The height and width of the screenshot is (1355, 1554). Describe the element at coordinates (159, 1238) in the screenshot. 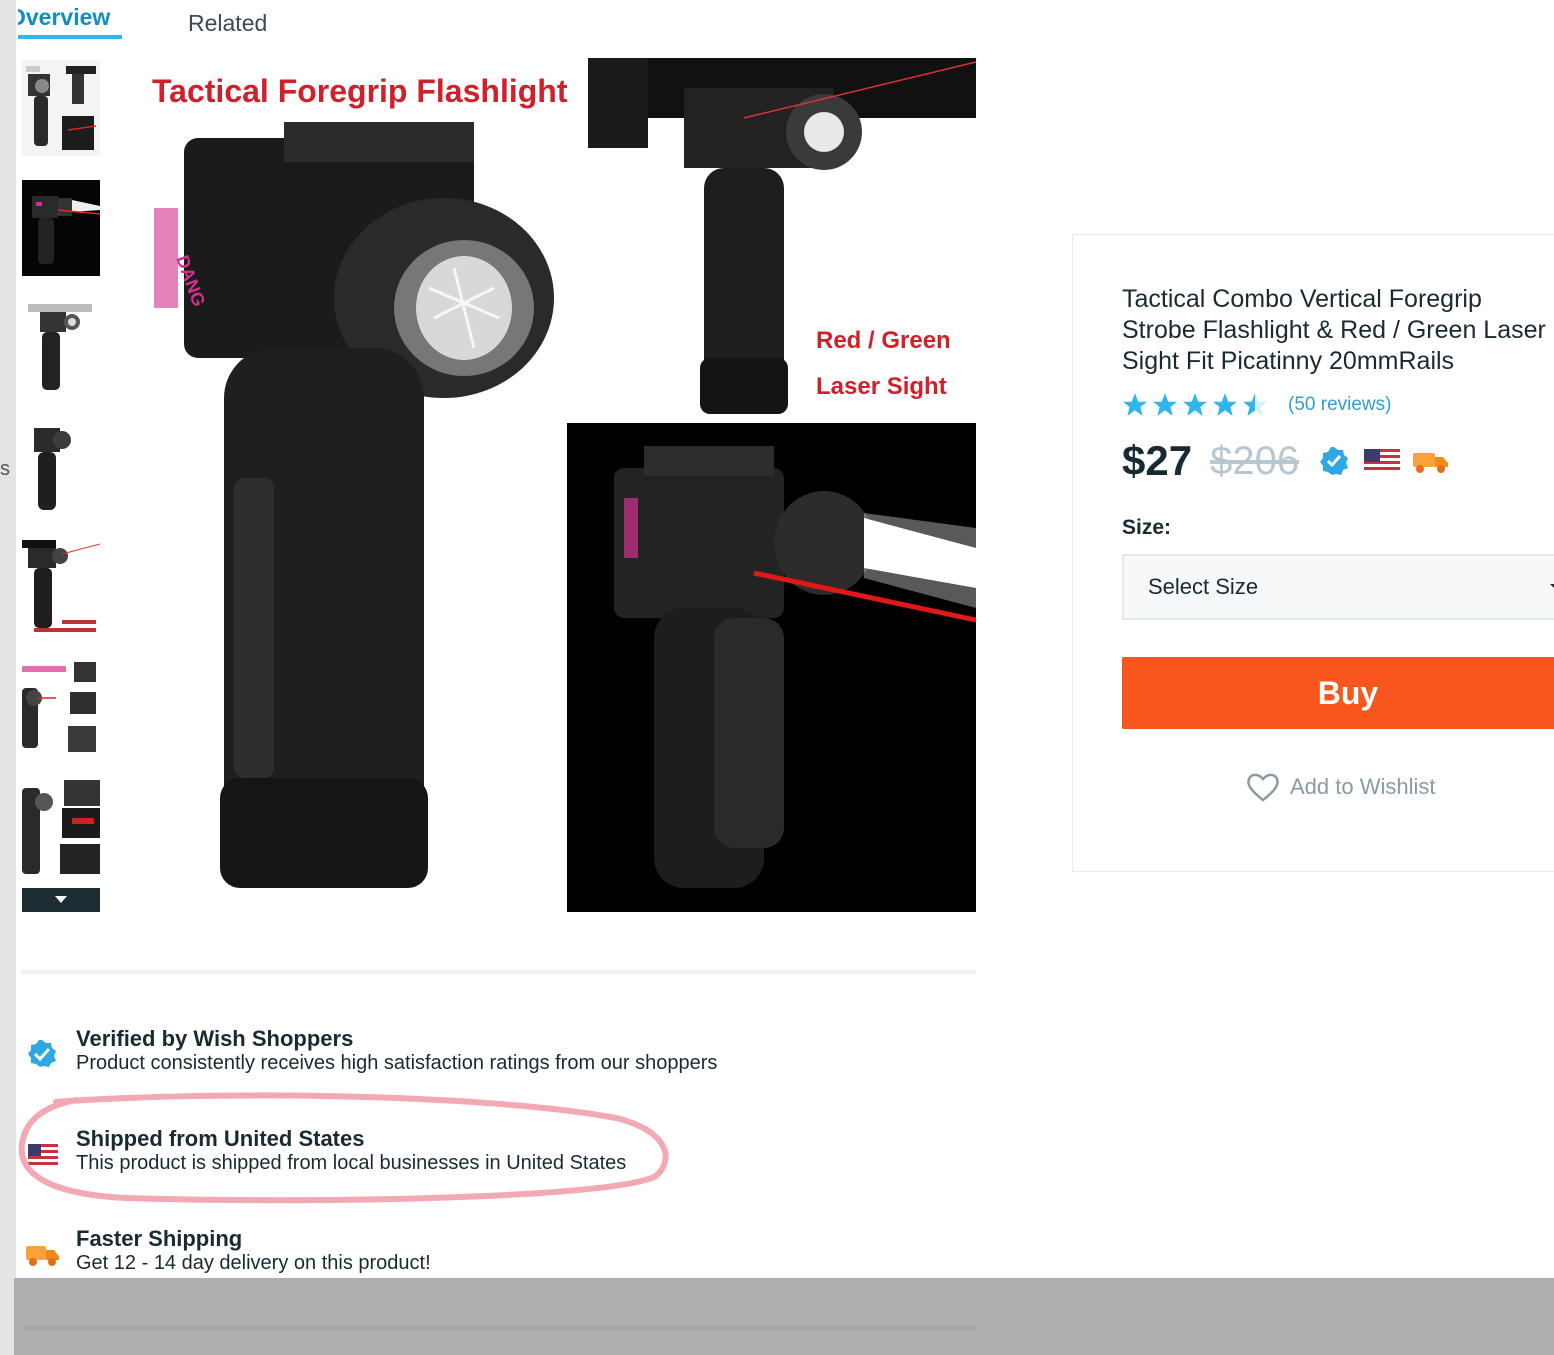

I see `feature-title: Faster Shipping` at that location.